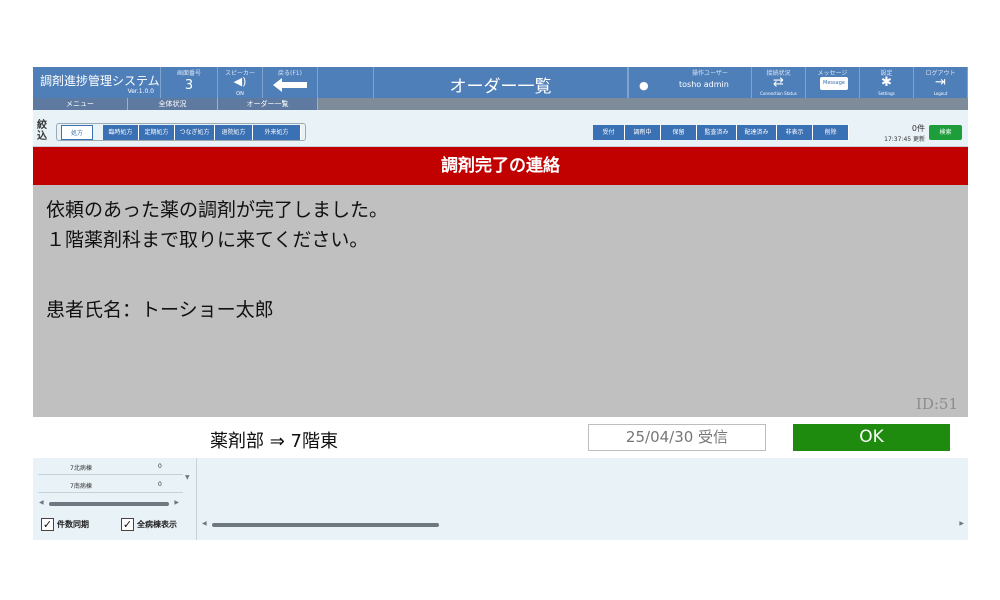 The width and height of the screenshot is (1000, 600). What do you see at coordinates (831, 132) in the screenshot?
I see `status-deleted: 削除` at bounding box center [831, 132].